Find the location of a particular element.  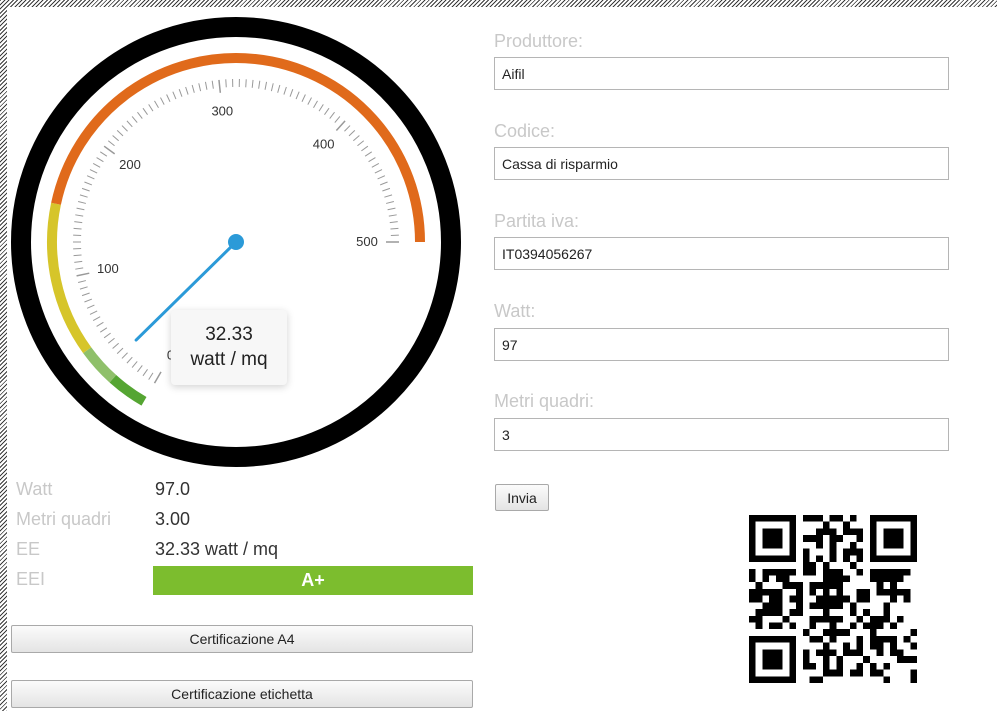

stat-row-ee: EE 32.33 watt / mq is located at coordinates (246, 554).